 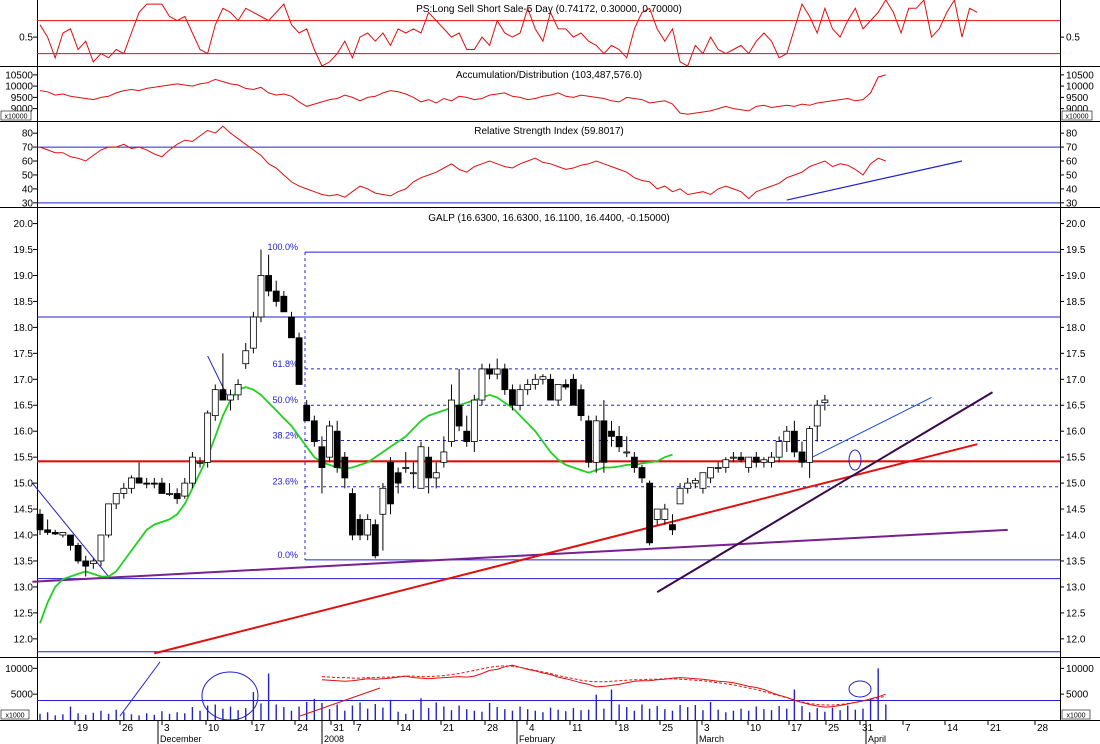 What do you see at coordinates (1072, 189) in the screenshot?
I see `rsi-tick-label-right: 40` at bounding box center [1072, 189].